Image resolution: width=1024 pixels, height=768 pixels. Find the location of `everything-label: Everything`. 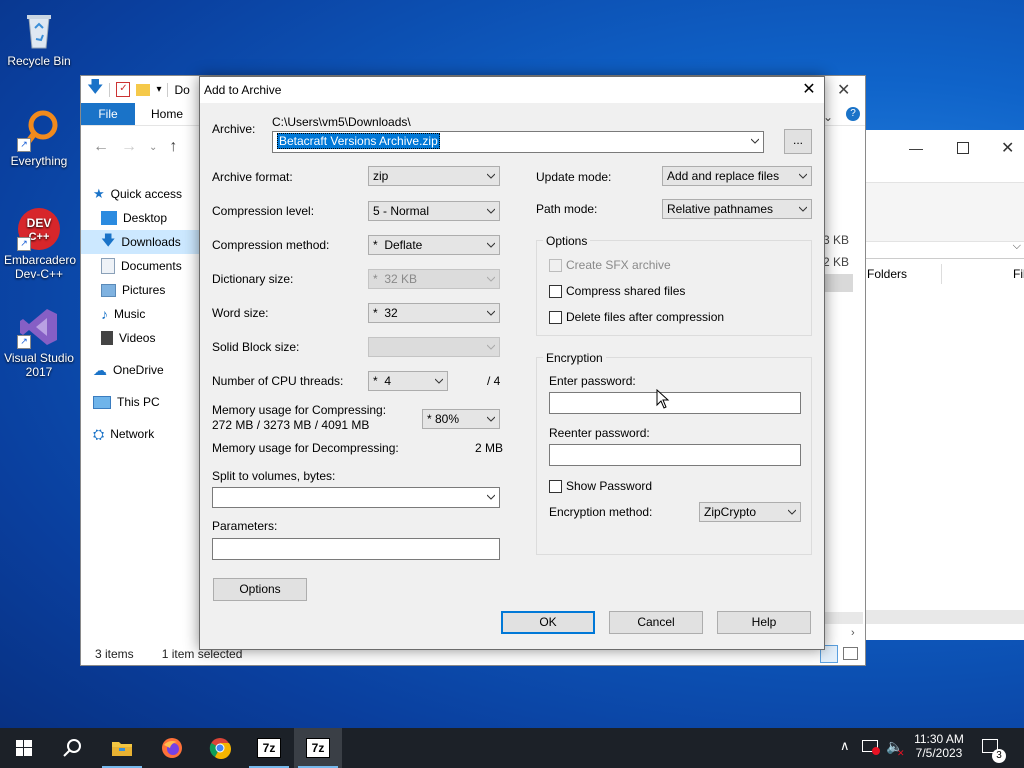

everything-label: Everything is located at coordinates (39, 161).